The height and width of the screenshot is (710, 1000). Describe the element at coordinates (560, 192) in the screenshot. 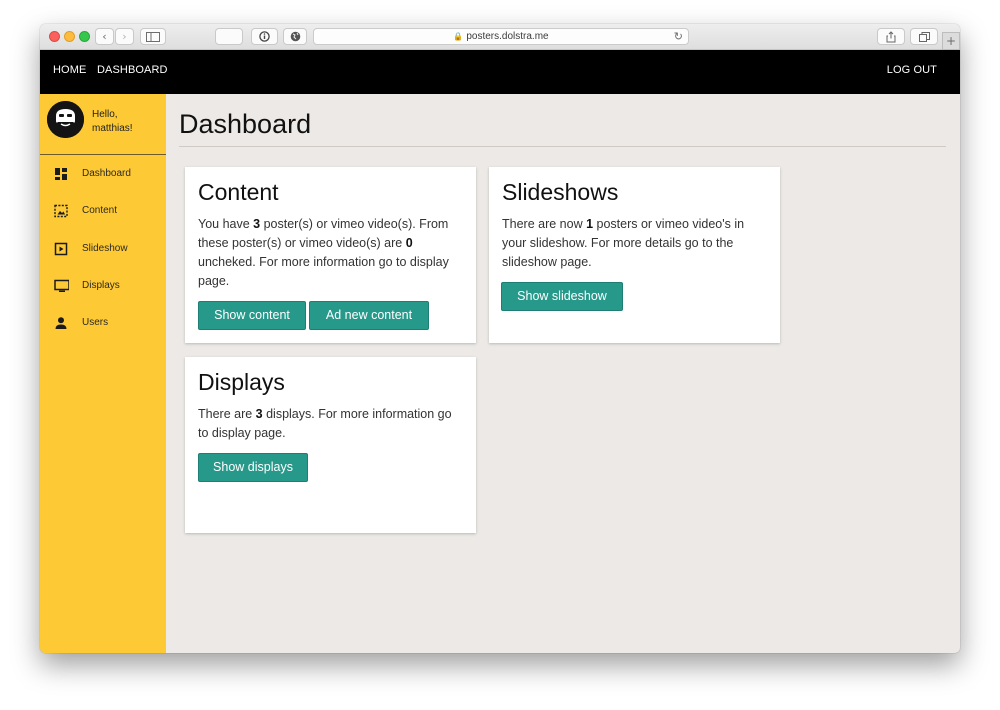

I see `slideshows-card-title: Slideshows` at that location.